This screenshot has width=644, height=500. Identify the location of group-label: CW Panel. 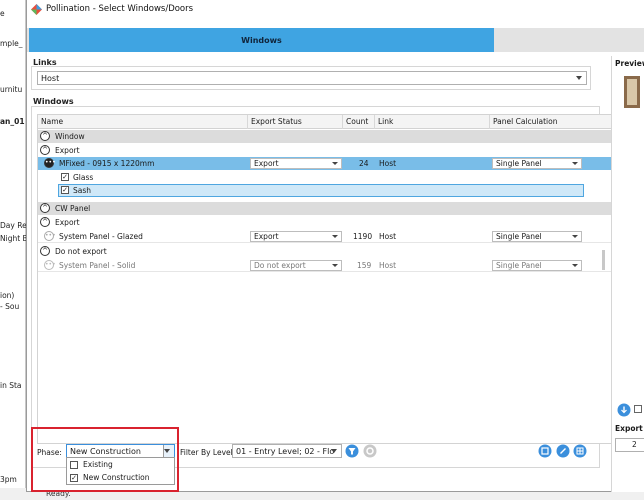
(73, 208).